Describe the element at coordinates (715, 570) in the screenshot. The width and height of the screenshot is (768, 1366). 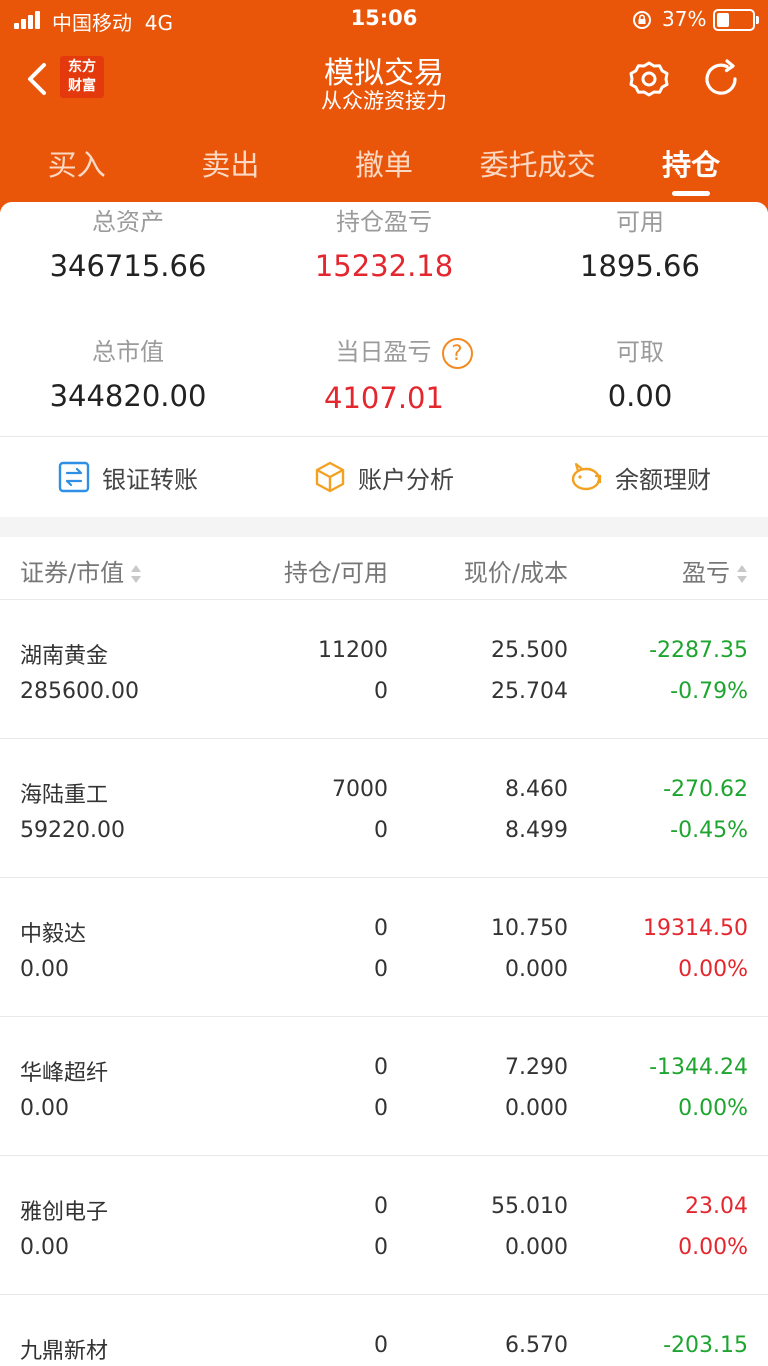
I see `header-pl: 盈亏` at that location.